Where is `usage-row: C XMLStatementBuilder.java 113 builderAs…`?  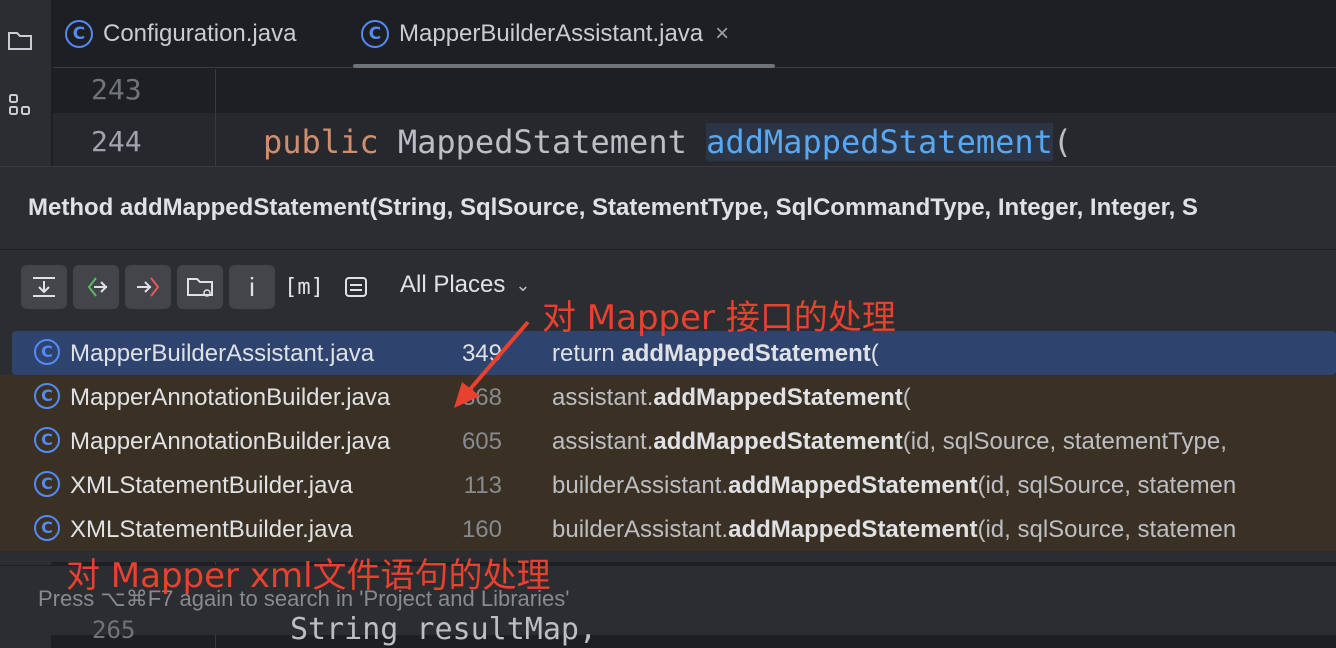 usage-row: C XMLStatementBuilder.java 113 builderAs… is located at coordinates (668, 485).